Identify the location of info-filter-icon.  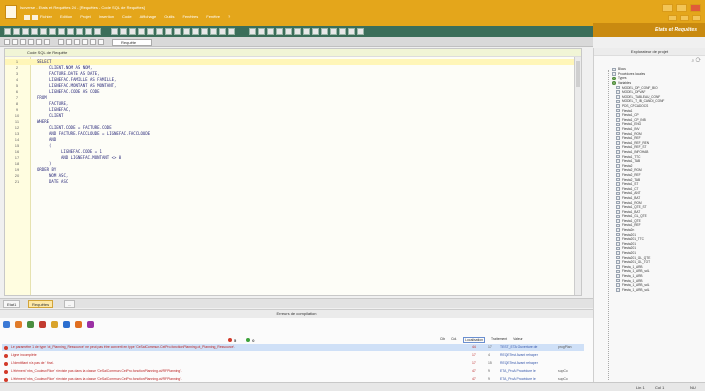
(66, 324).